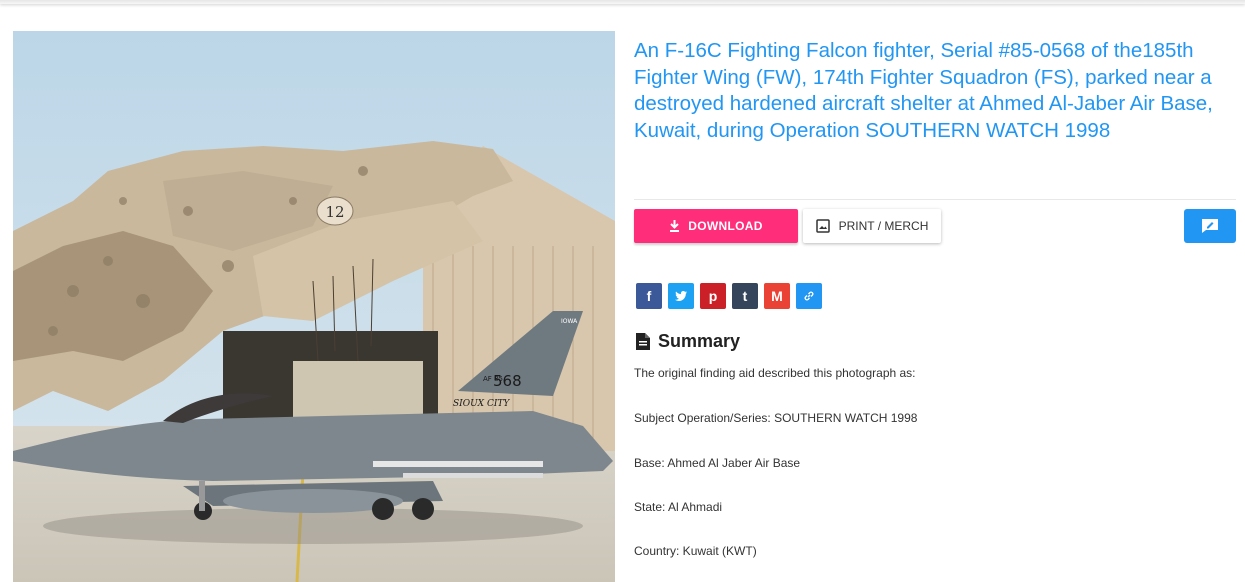  What do you see at coordinates (334, 212) in the screenshot?
I see `svg-text: 12` at bounding box center [334, 212].